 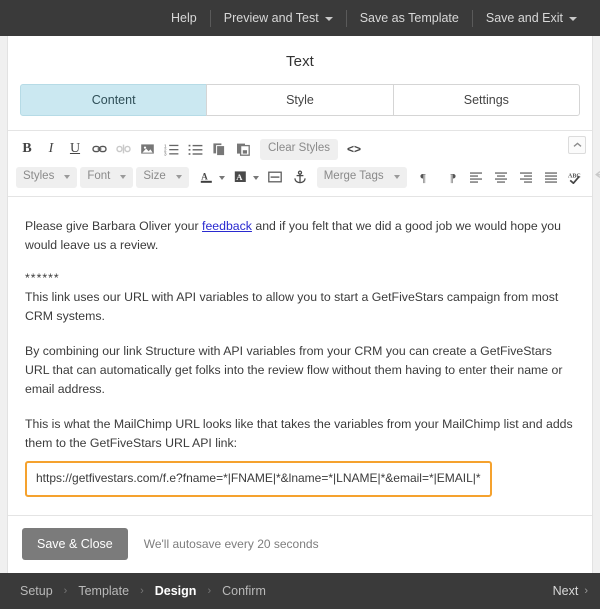 I want to click on chevron-up-icon, so click(x=577, y=144).